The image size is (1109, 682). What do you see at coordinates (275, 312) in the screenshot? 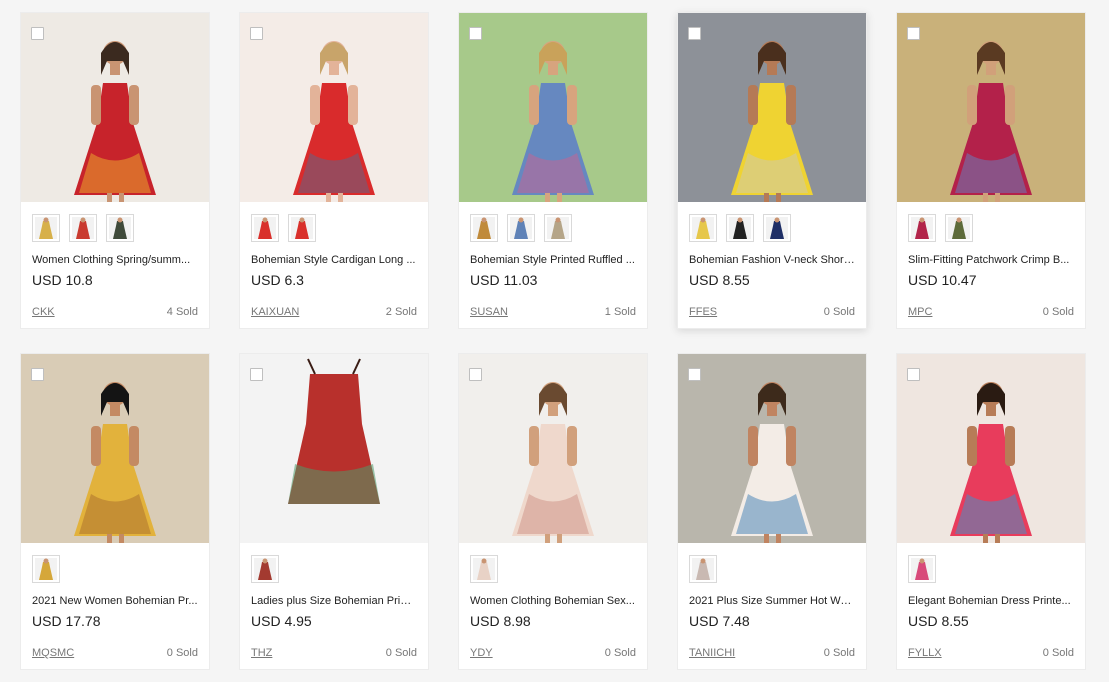
I see `shop-link: KAIXUAN` at bounding box center [275, 312].